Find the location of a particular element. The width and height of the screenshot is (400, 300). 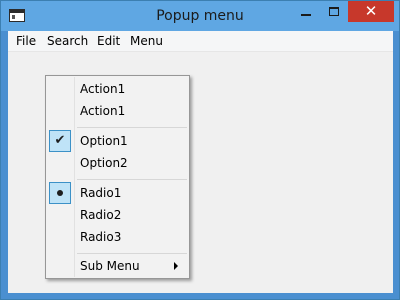

menu-item-action1: Action1 is located at coordinates (117, 89).